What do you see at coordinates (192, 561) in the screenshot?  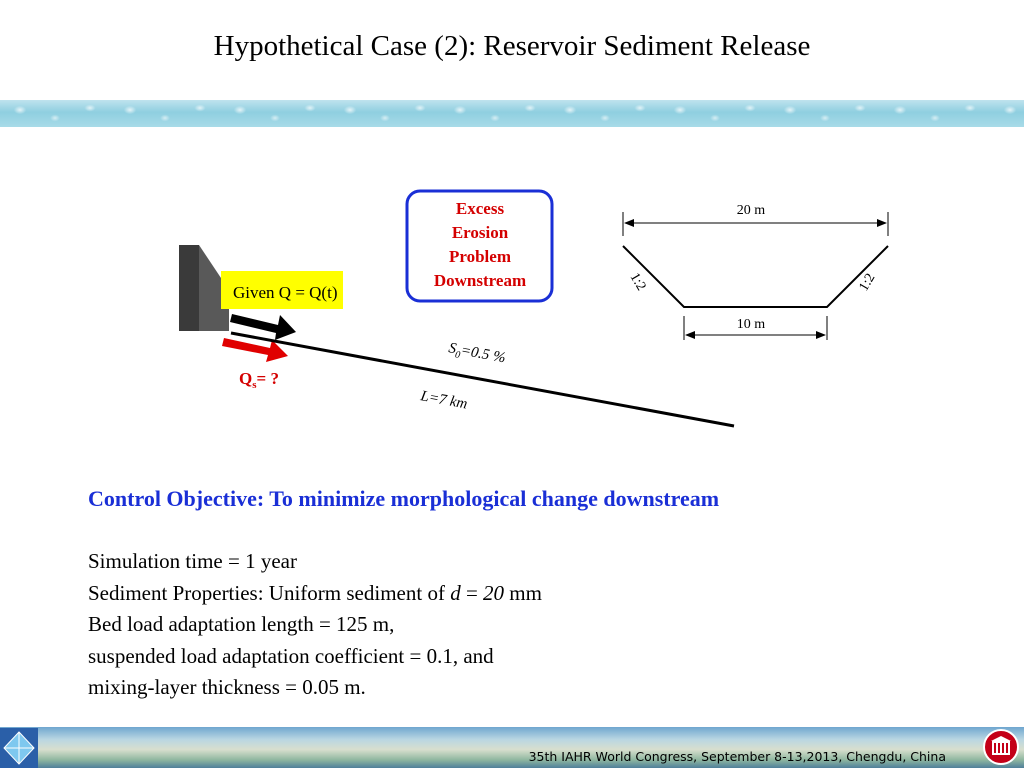 I see `param-simulation-time: Simulation time = 1 year` at bounding box center [192, 561].